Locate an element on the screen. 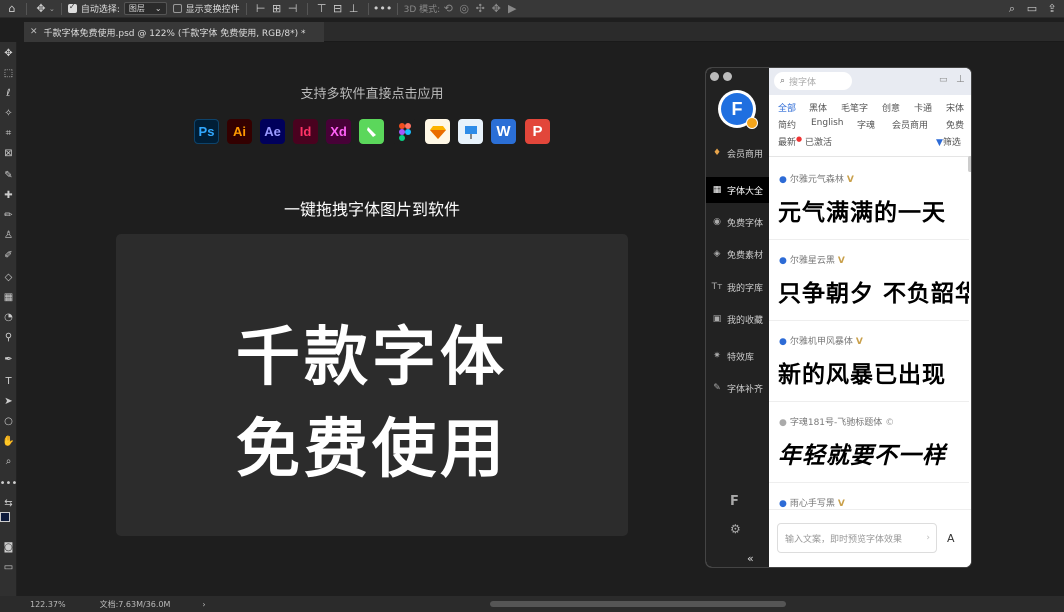 This screenshot has width=1064, height=612. sidebar-item-free-fonts: ◉ 免费字体 is located at coordinates (737, 222).